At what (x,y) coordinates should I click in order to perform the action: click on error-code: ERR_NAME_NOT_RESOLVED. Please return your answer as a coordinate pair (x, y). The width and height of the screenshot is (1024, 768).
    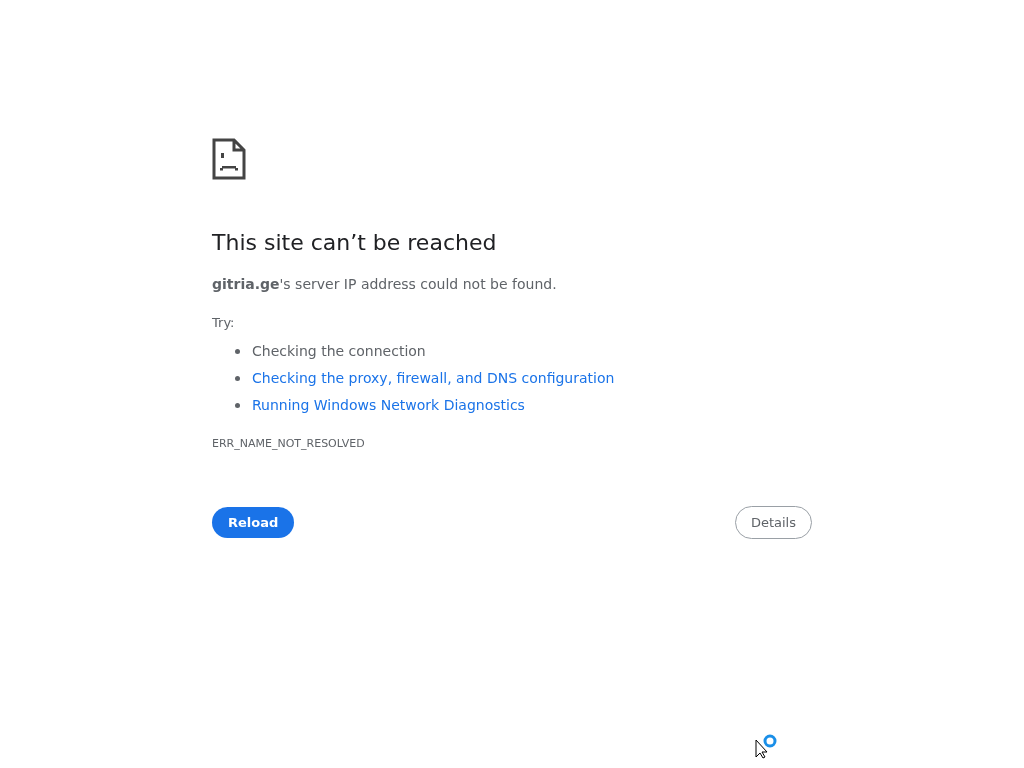
    Looking at the image, I should click on (288, 443).